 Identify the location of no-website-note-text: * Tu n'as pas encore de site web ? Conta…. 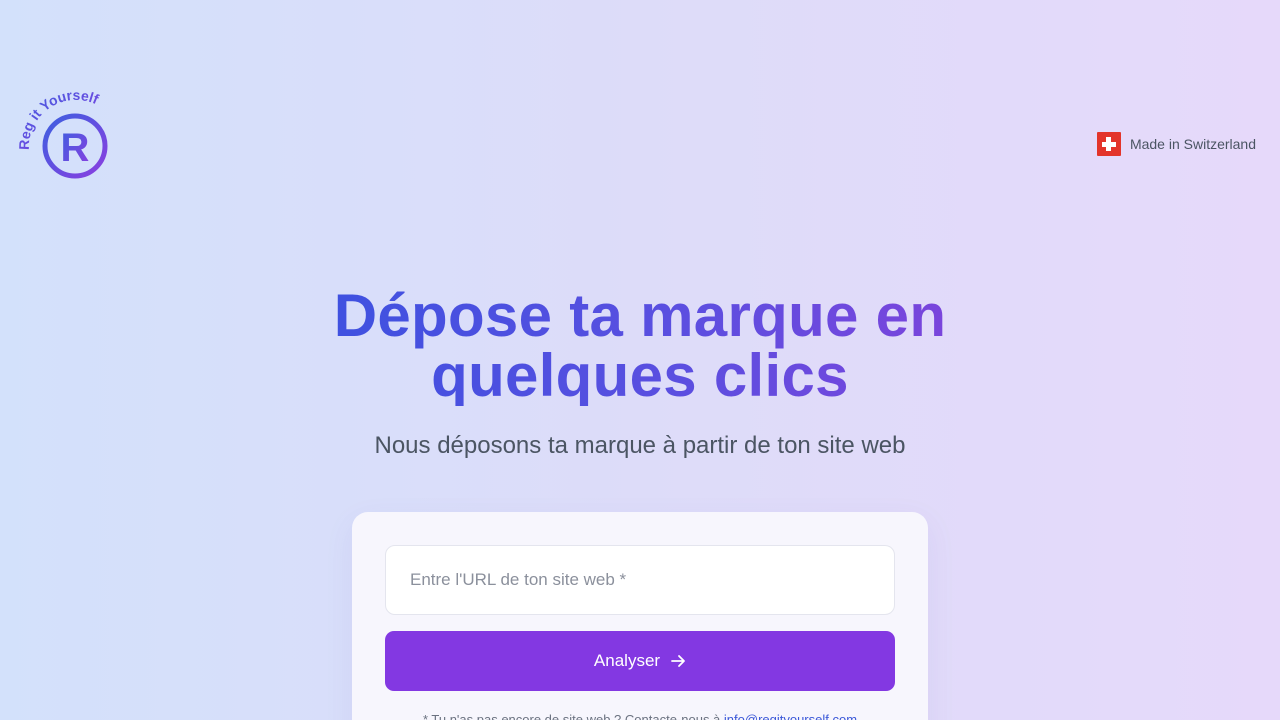
(573, 716).